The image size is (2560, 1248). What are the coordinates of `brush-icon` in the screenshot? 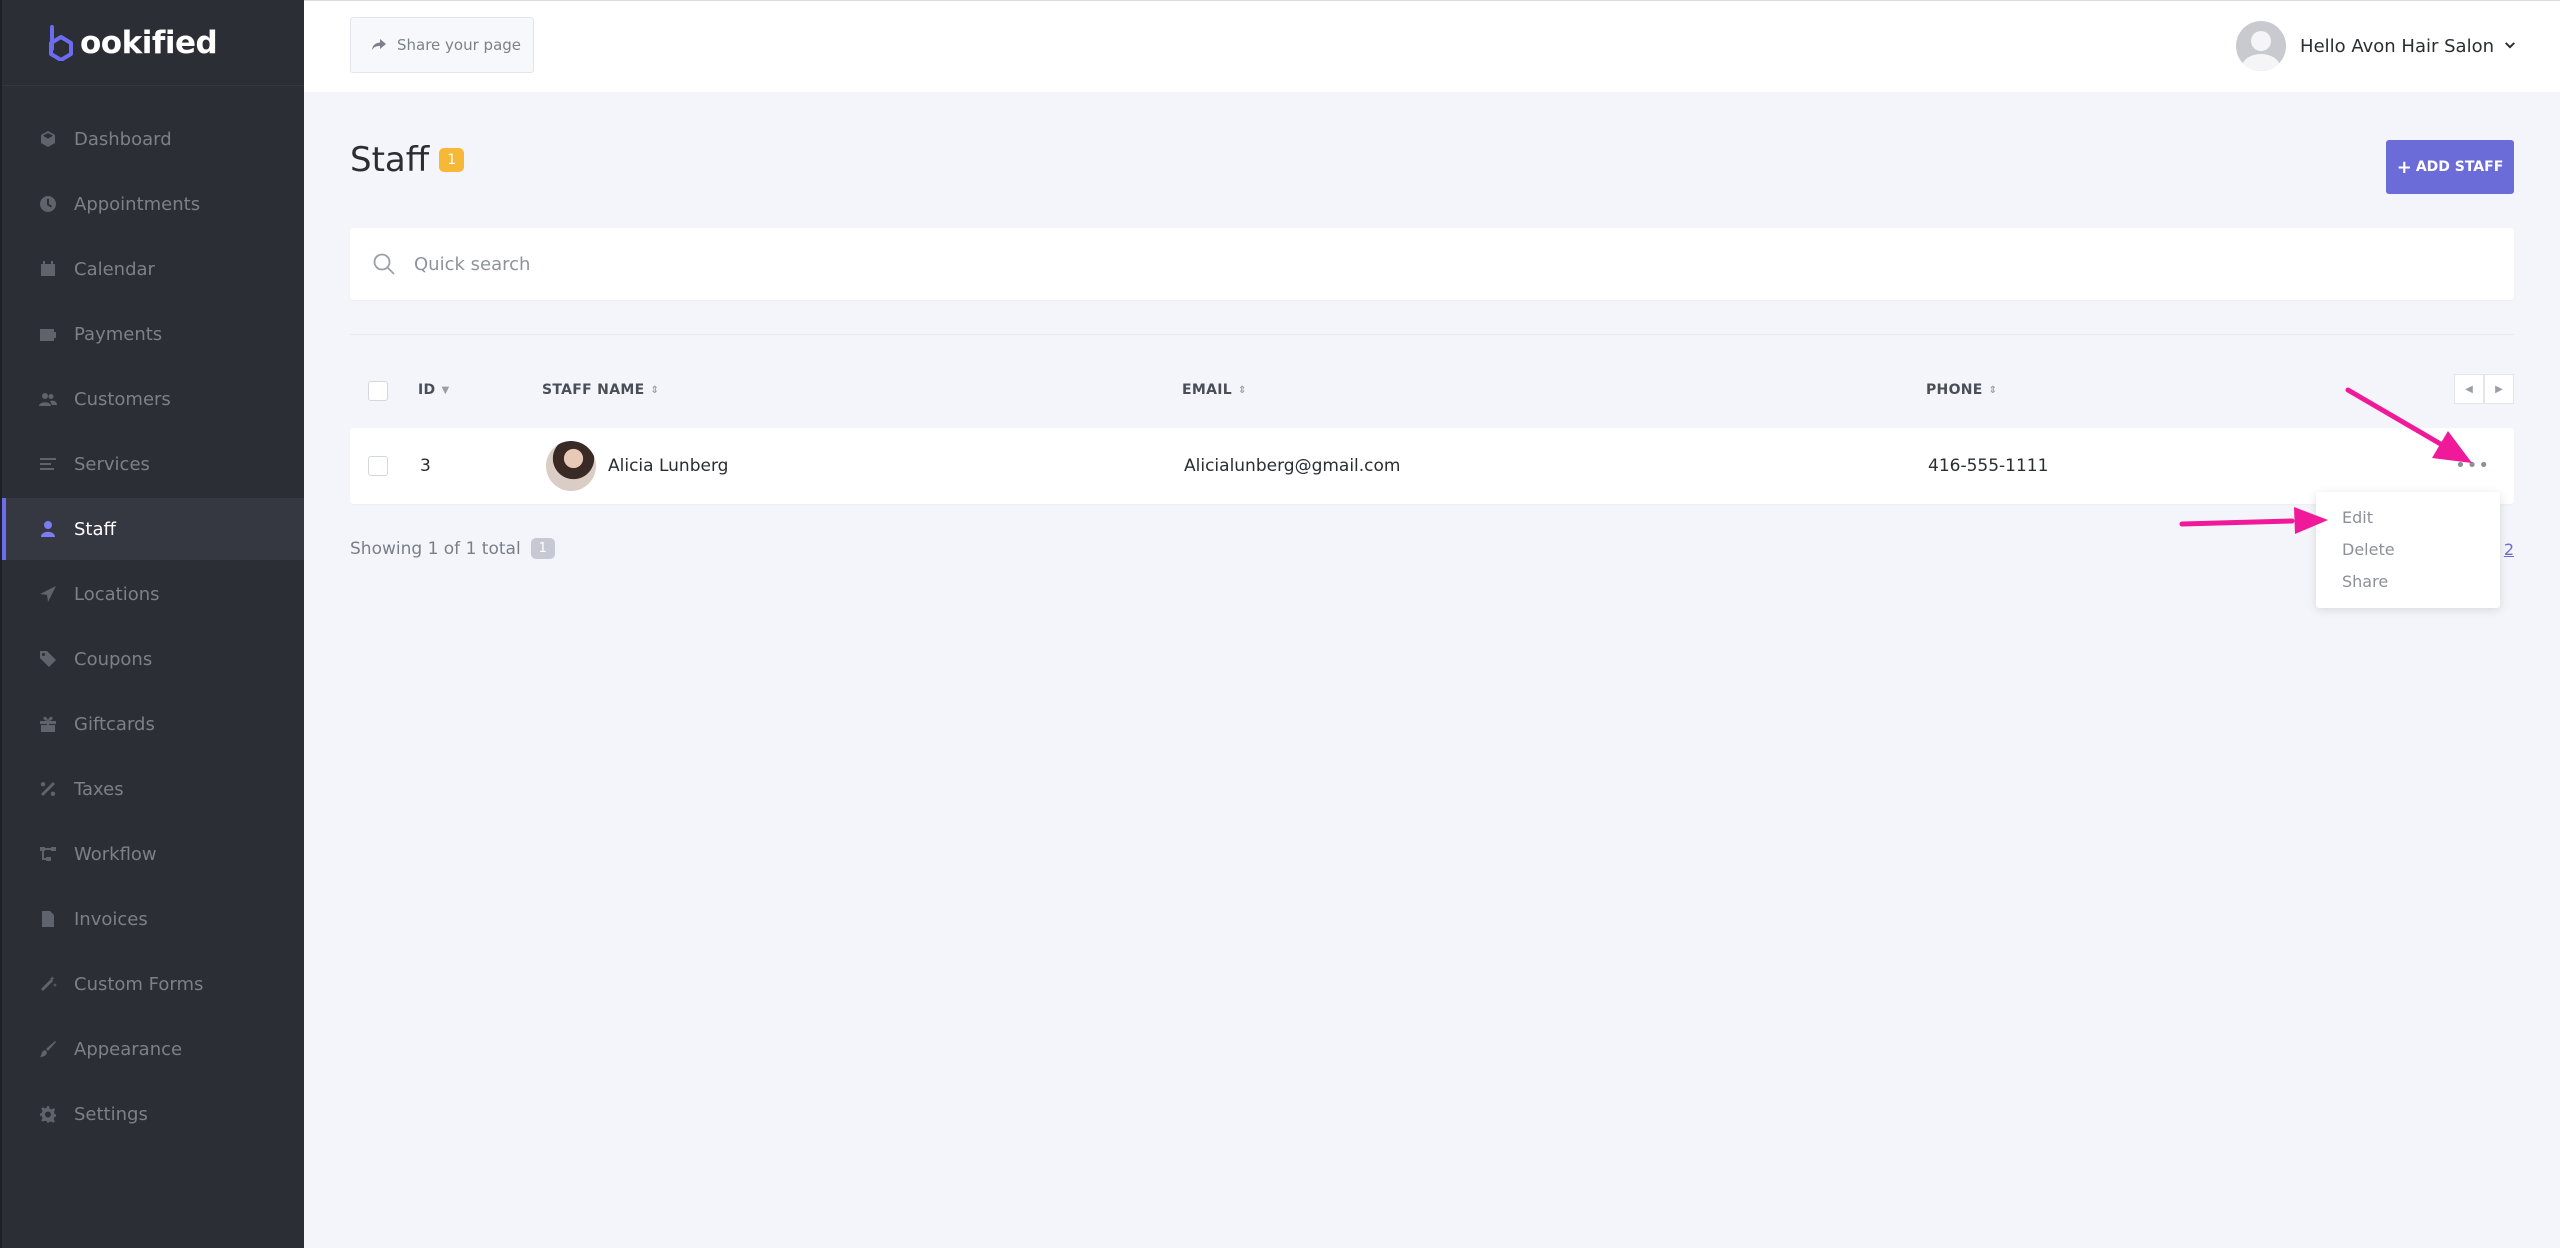 It's located at (48, 1049).